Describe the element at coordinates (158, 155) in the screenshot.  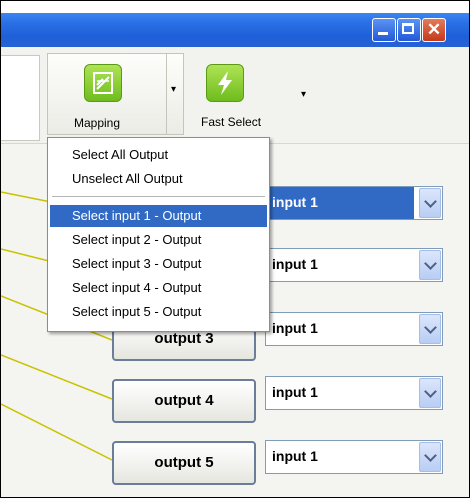
I see `menu-item-select-all-output: Select All Output` at that location.